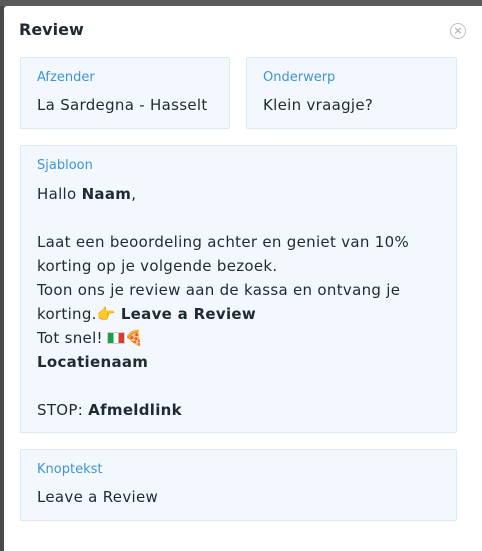  What do you see at coordinates (135, 410) in the screenshot?
I see `unsubscribe-link-placeholder: Afmeldlink` at bounding box center [135, 410].